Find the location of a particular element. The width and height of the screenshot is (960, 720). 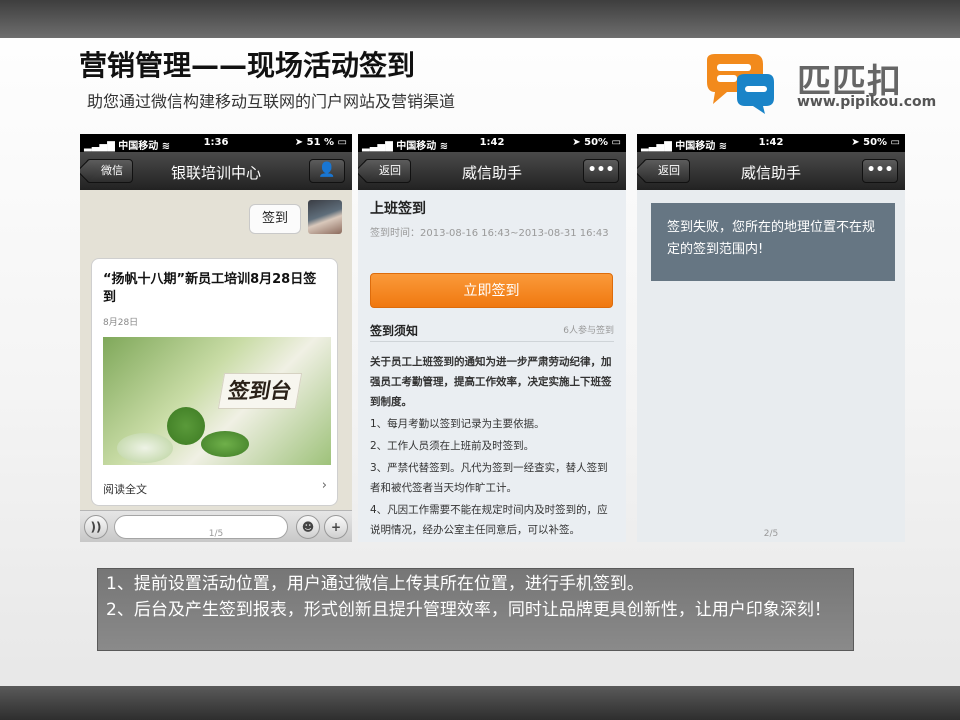

nav-bar: 微信 银联培训中心 👤 is located at coordinates (216, 171).